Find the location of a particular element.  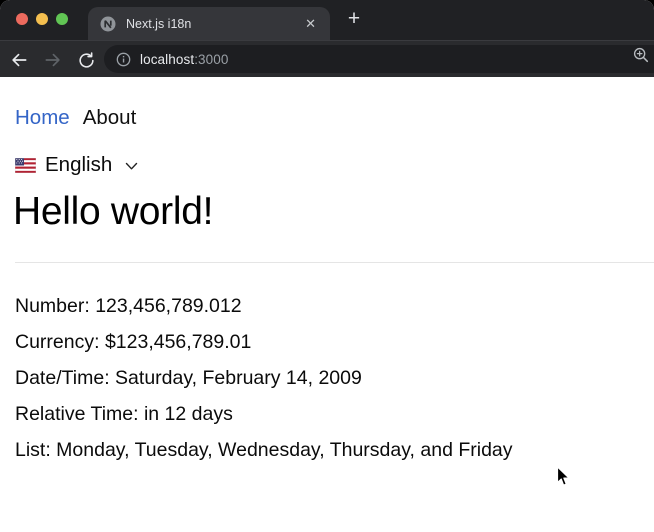

back-button is located at coordinates (19, 60).